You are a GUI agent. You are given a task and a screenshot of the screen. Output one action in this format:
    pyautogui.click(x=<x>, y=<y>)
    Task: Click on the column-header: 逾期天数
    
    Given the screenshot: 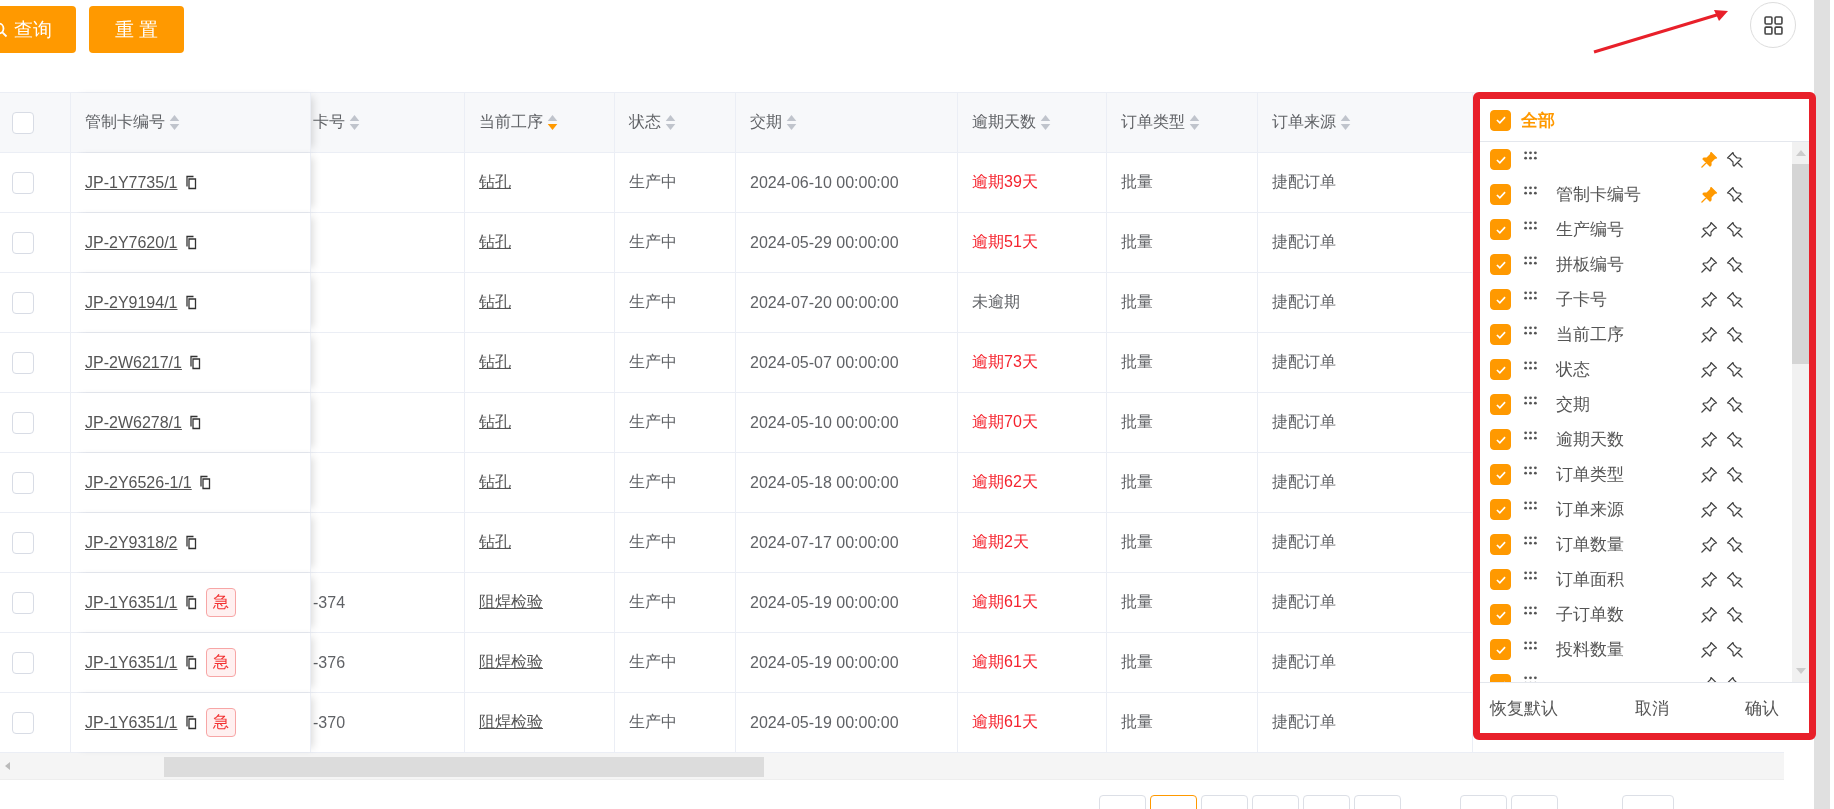 What is the action you would take?
    pyautogui.click(x=1004, y=122)
    